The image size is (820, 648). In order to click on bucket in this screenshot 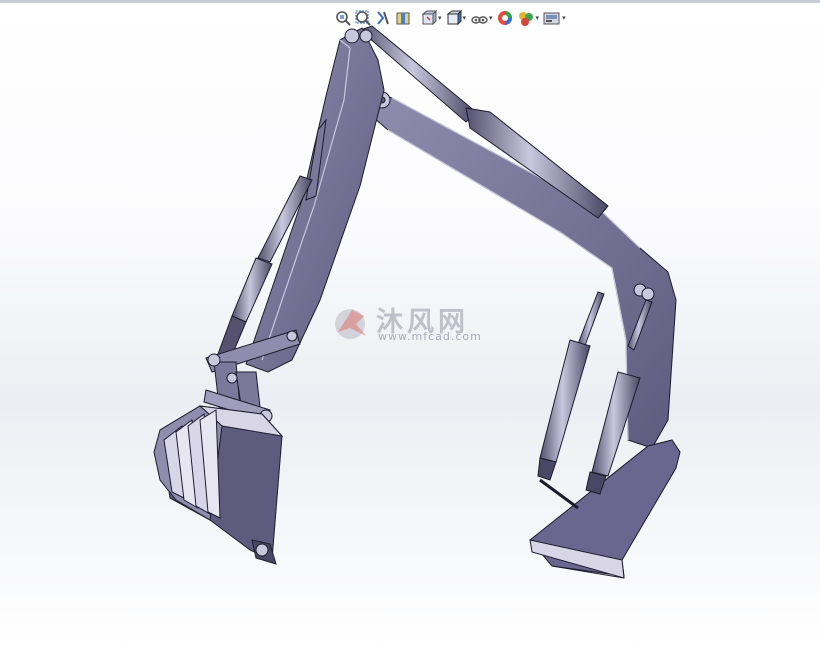, I will do `click(218, 485)`.